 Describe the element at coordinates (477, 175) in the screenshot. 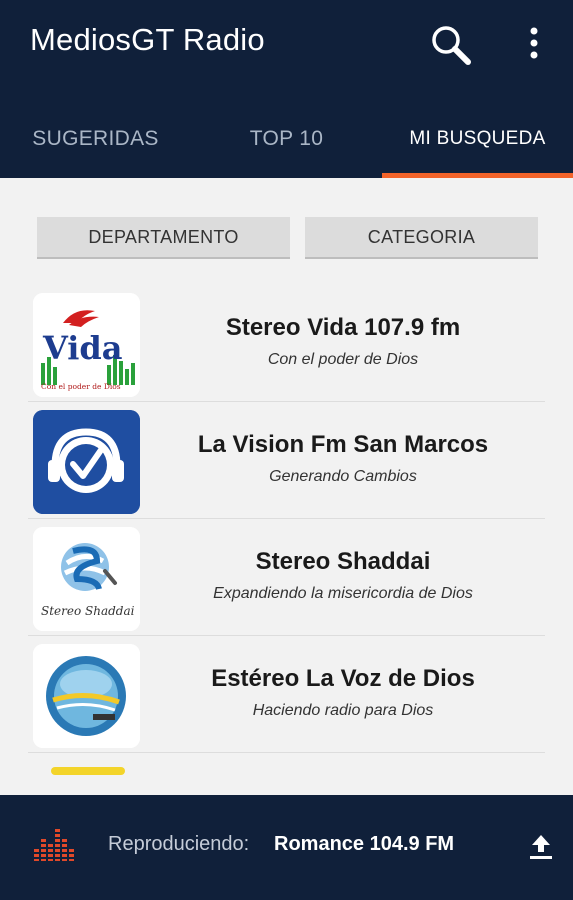

I see `active-tab-indicator` at that location.